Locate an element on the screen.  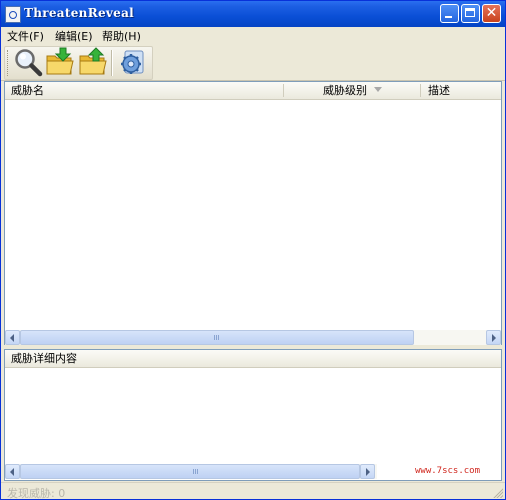
folder-export-icon is located at coordinates (93, 61).